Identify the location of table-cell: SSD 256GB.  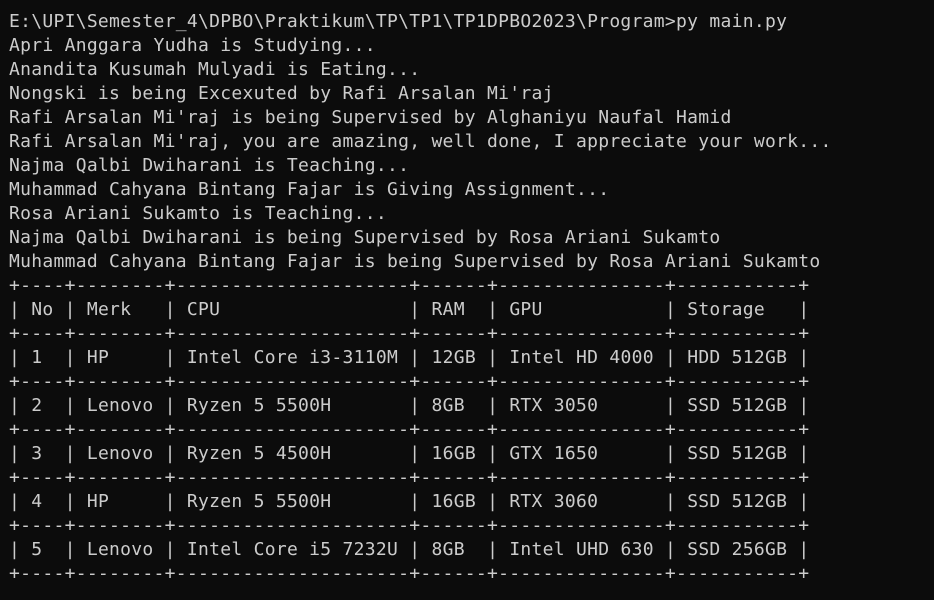
(737, 549).